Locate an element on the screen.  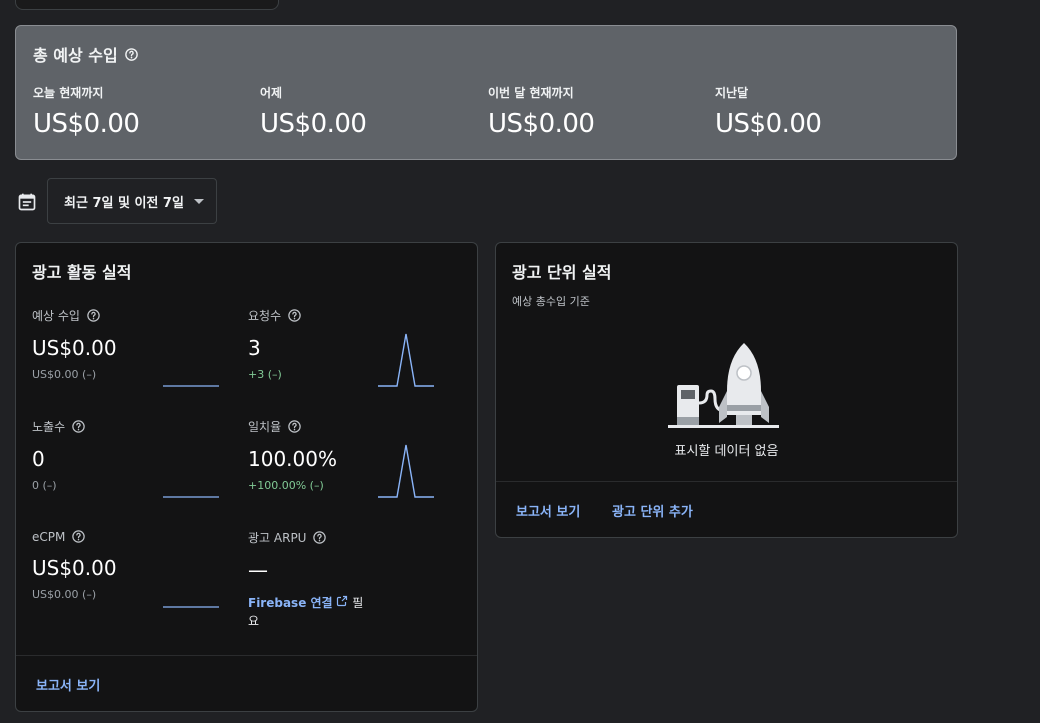
metric-delta: 0 (–) is located at coordinates (44, 485).